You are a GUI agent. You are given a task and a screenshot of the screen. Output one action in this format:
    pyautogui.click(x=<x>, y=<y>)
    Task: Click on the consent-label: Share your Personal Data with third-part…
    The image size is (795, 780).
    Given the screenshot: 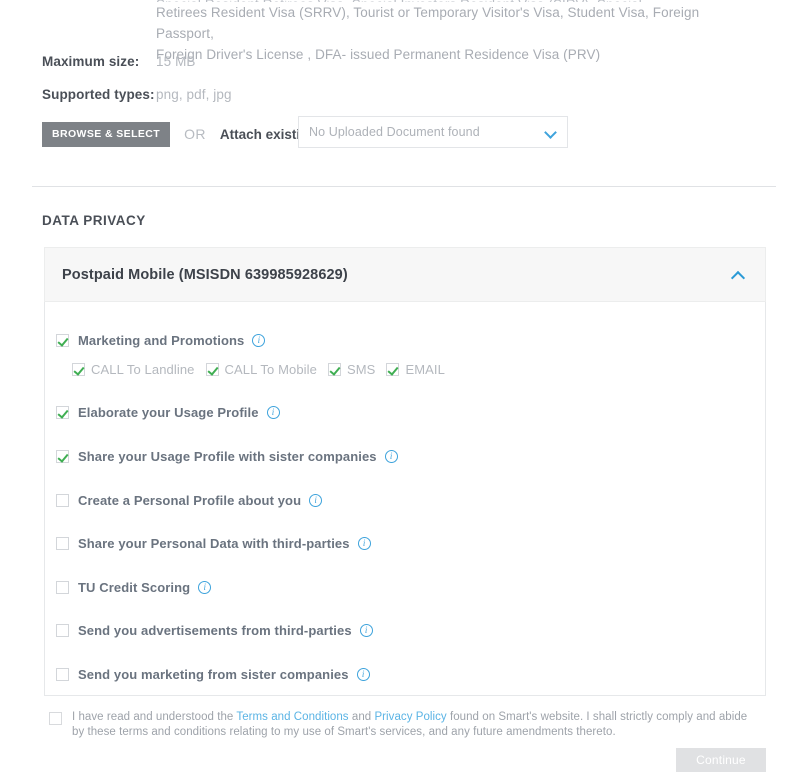 What is the action you would take?
    pyautogui.click(x=214, y=543)
    